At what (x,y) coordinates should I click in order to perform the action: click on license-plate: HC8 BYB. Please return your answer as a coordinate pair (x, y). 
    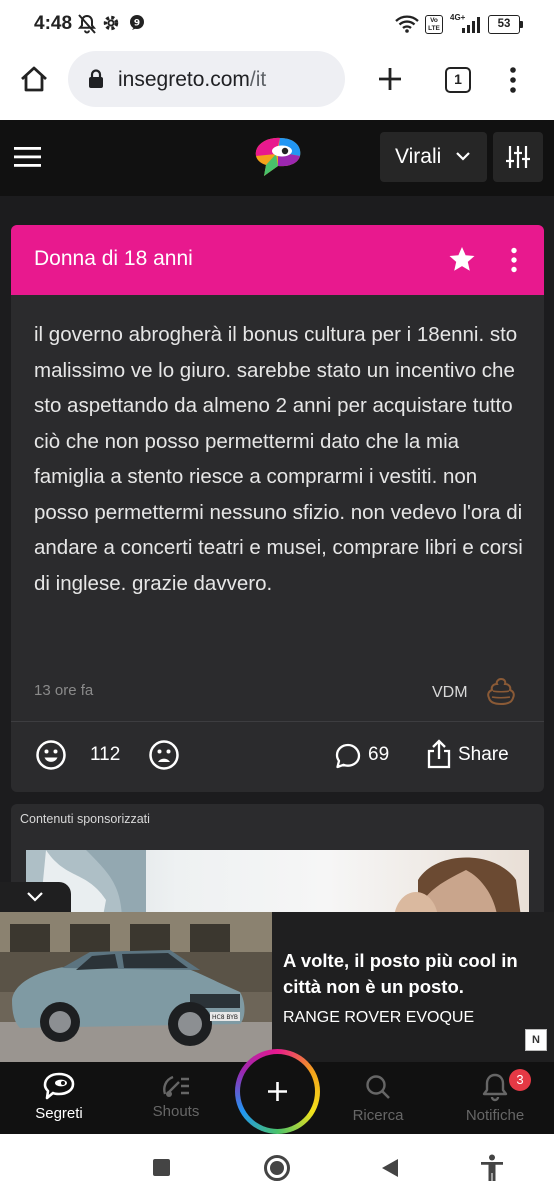
    Looking at the image, I should click on (225, 1017).